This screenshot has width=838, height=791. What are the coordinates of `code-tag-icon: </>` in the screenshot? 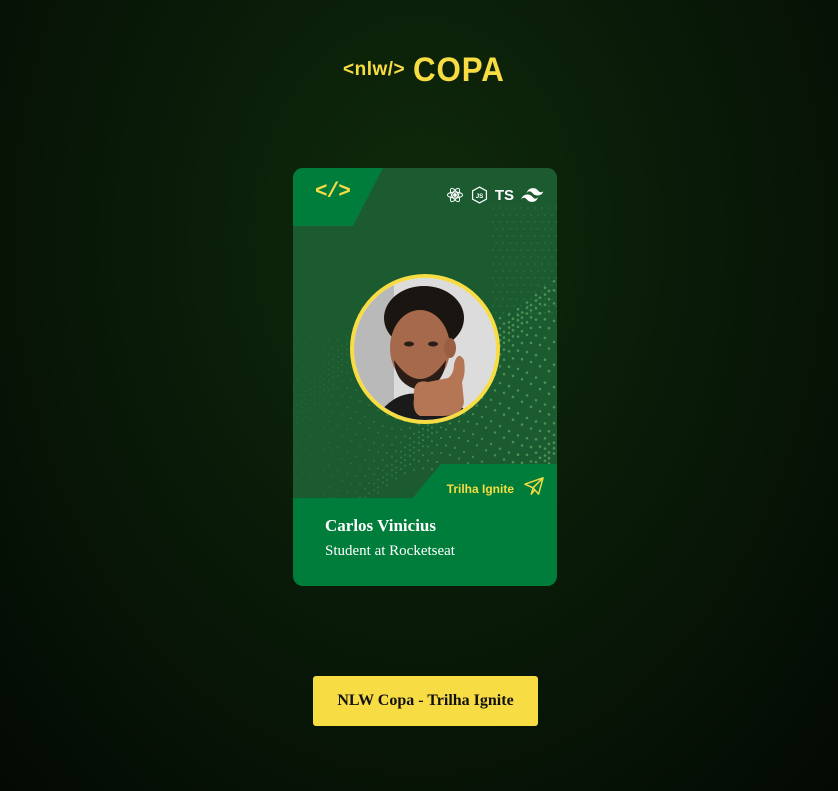 It's located at (333, 192).